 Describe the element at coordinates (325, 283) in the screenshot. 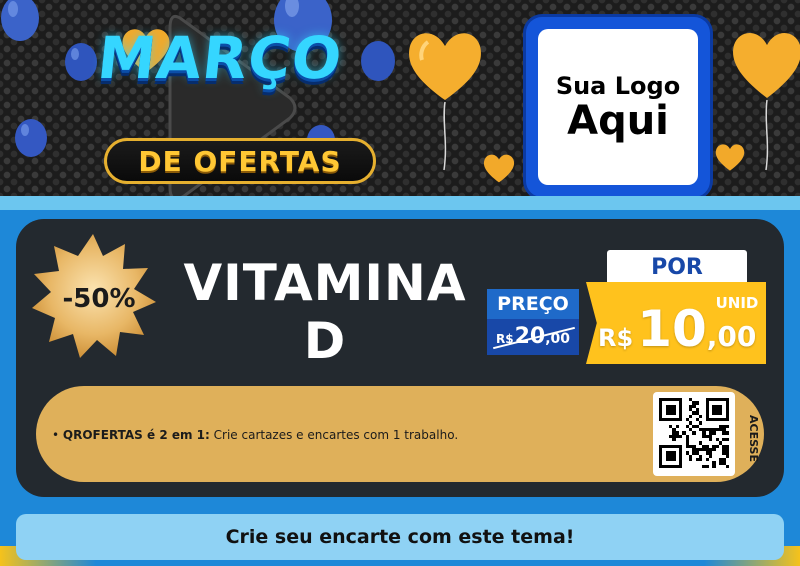

I see `product-name-line1: VITAMINA` at that location.